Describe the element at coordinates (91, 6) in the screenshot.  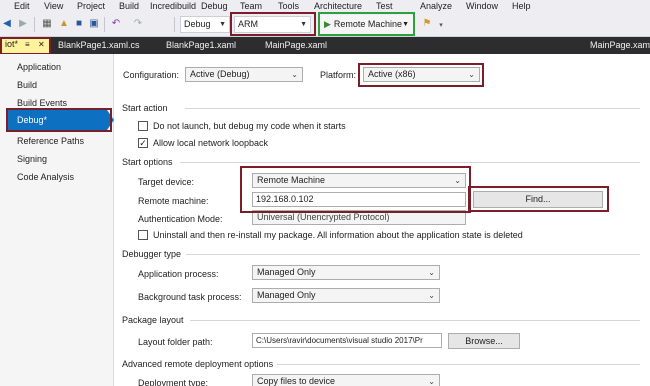
I see `menu-project: Project` at that location.